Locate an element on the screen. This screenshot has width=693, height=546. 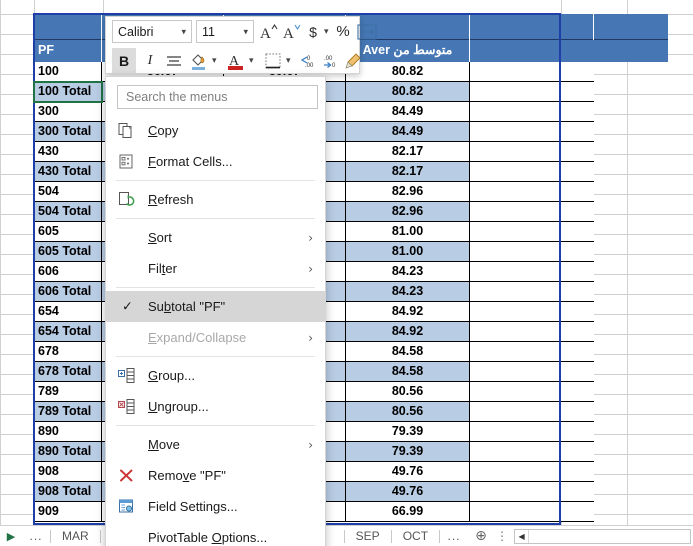
pivot-row-label: 605 is located at coordinates (68, 232).